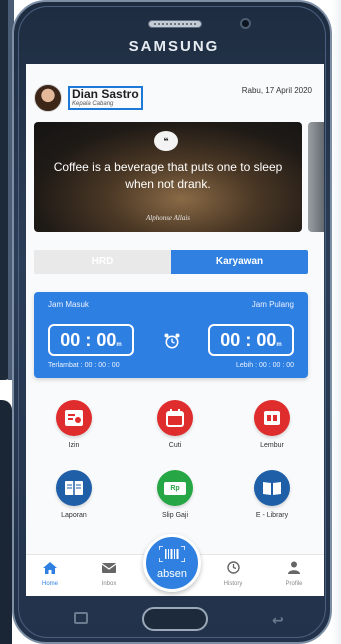 Image resolution: width=341 pixels, height=644 pixels. I want to click on mail-icon, so click(109, 568).